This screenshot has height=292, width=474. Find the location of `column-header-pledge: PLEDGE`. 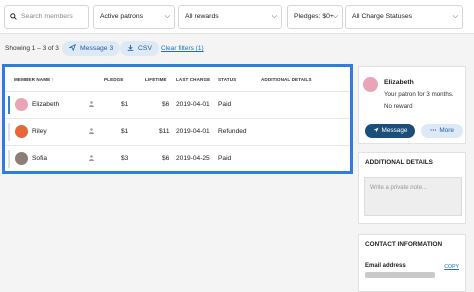

column-header-pledge: PLEDGE is located at coordinates (114, 79).